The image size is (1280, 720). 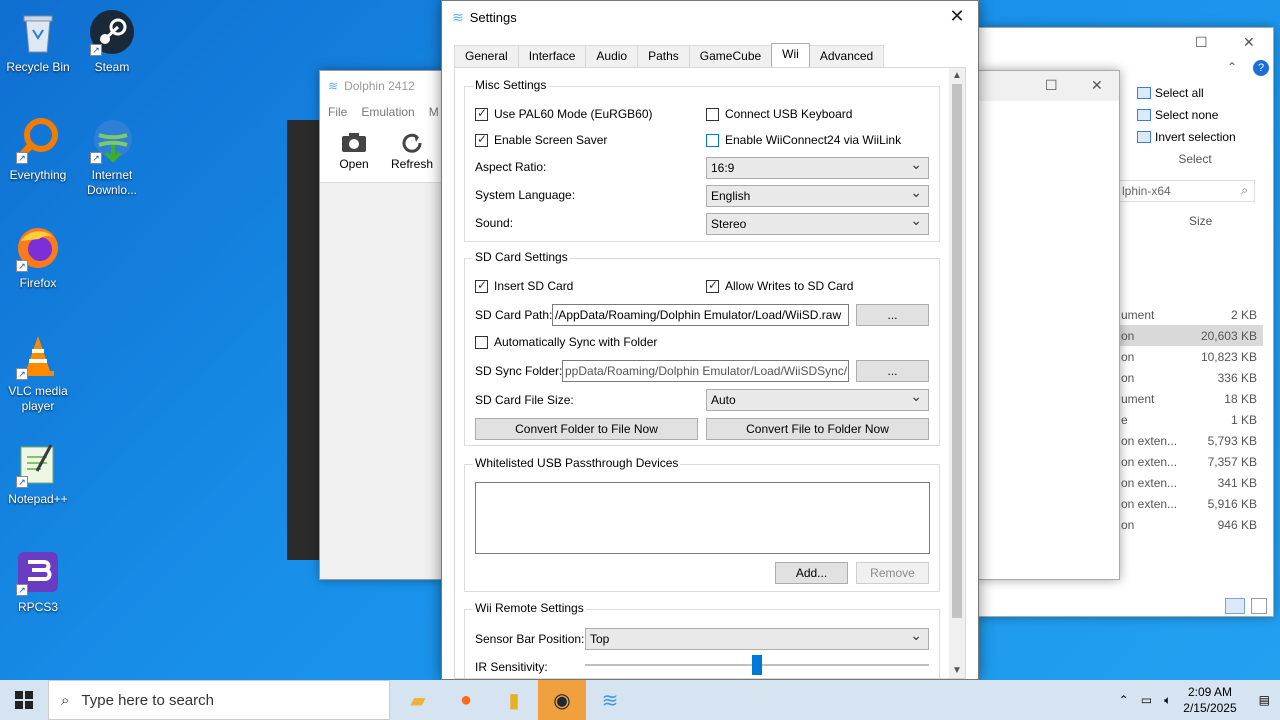 I want to click on taskbar-dolphin: ≋, so click(x=610, y=700).